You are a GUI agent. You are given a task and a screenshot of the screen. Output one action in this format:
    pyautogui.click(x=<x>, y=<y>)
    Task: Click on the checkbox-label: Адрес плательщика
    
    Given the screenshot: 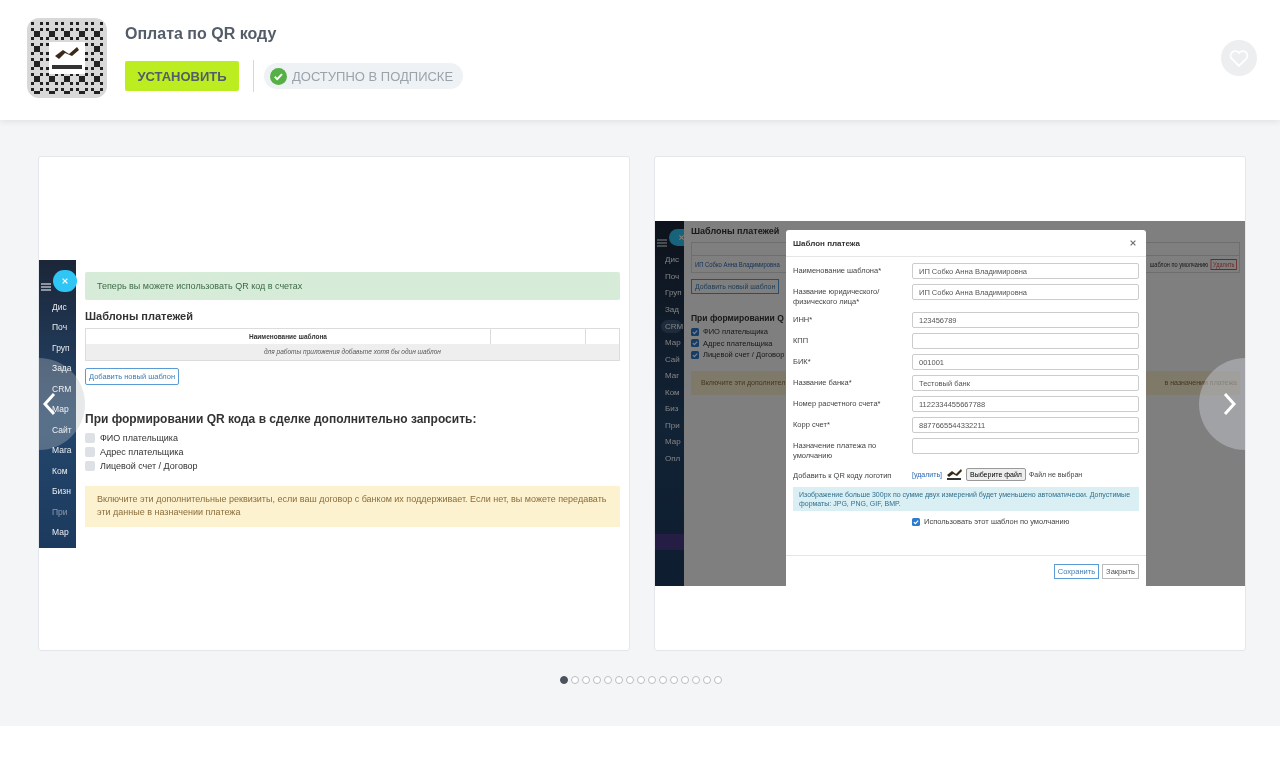 What is the action you would take?
    pyautogui.click(x=142, y=451)
    